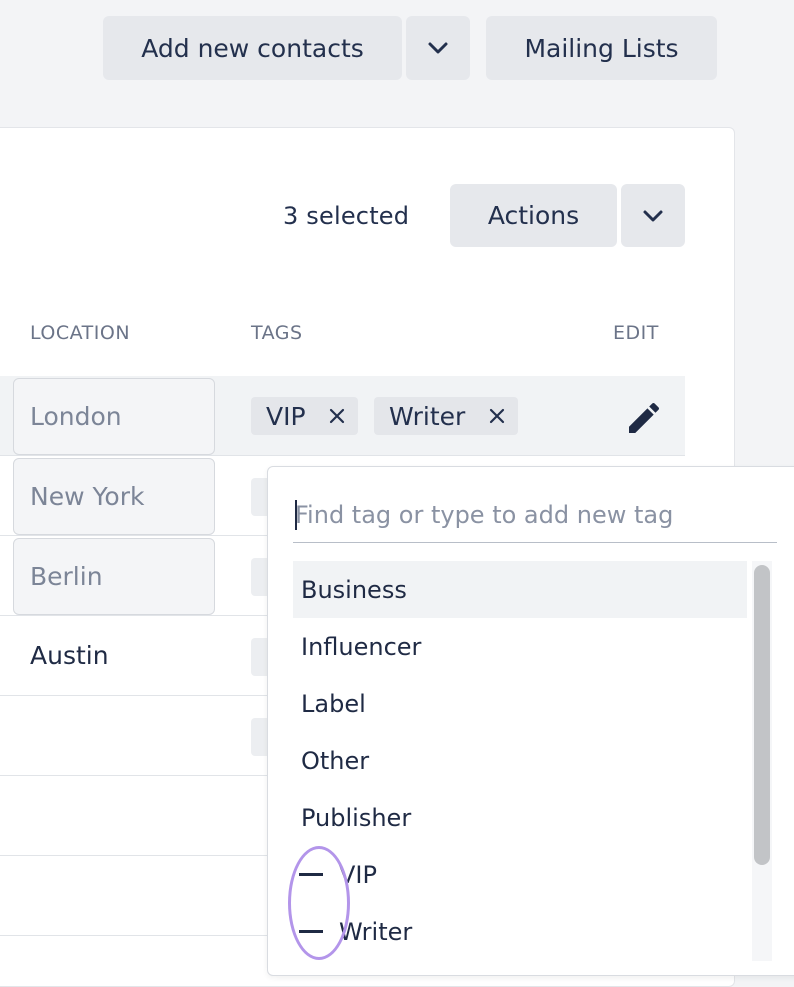  What do you see at coordinates (520, 931) in the screenshot?
I see `tag-option-writer: Writer` at bounding box center [520, 931].